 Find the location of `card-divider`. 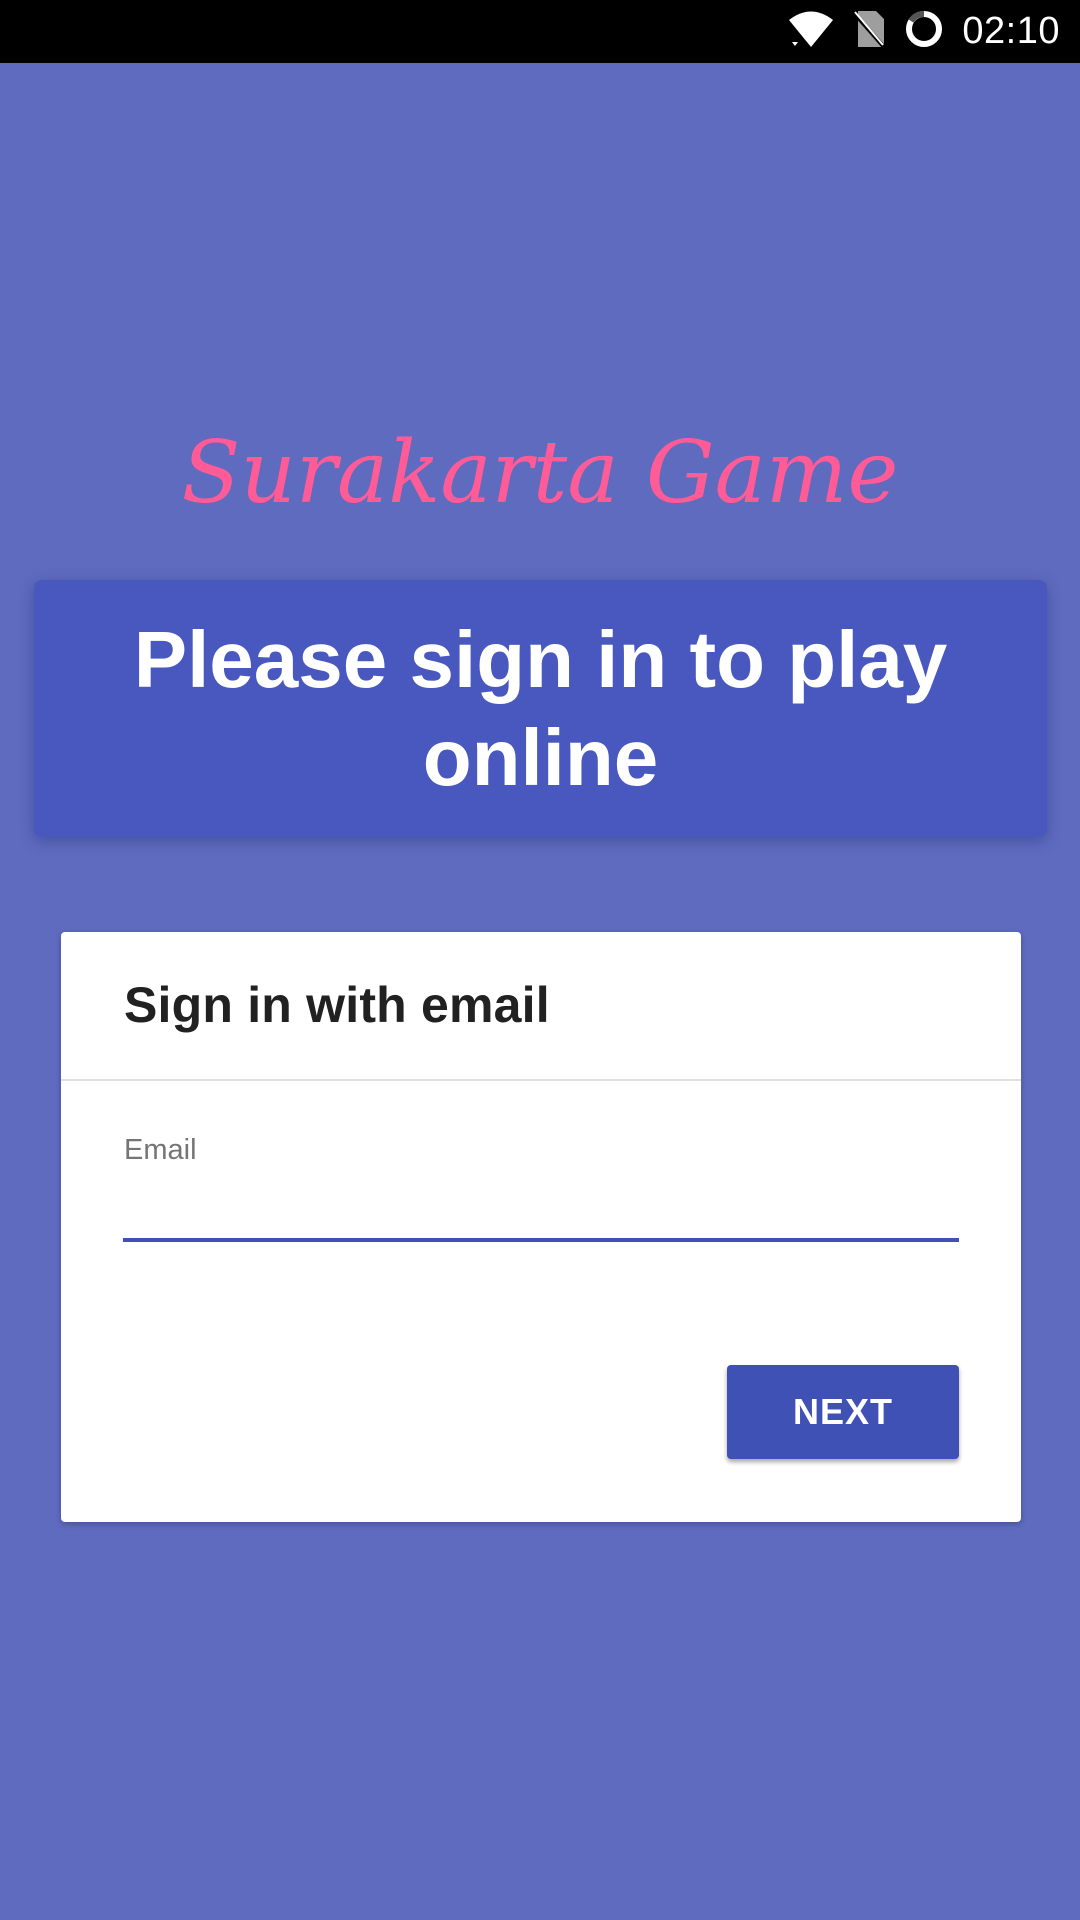

card-divider is located at coordinates (541, 1080).